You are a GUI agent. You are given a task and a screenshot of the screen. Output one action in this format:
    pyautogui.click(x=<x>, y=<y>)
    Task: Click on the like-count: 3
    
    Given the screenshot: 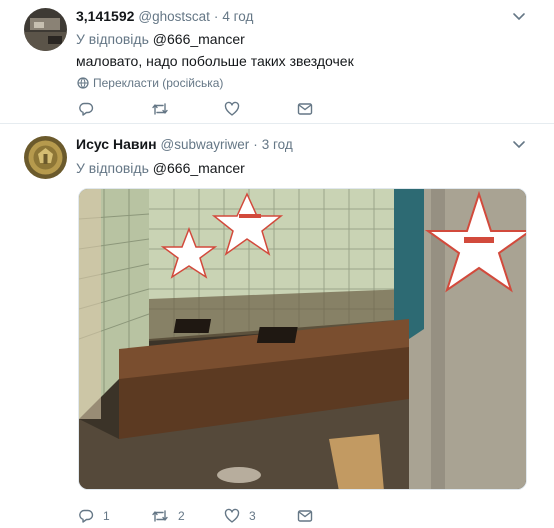 What is the action you would take?
    pyautogui.click(x=252, y=516)
    